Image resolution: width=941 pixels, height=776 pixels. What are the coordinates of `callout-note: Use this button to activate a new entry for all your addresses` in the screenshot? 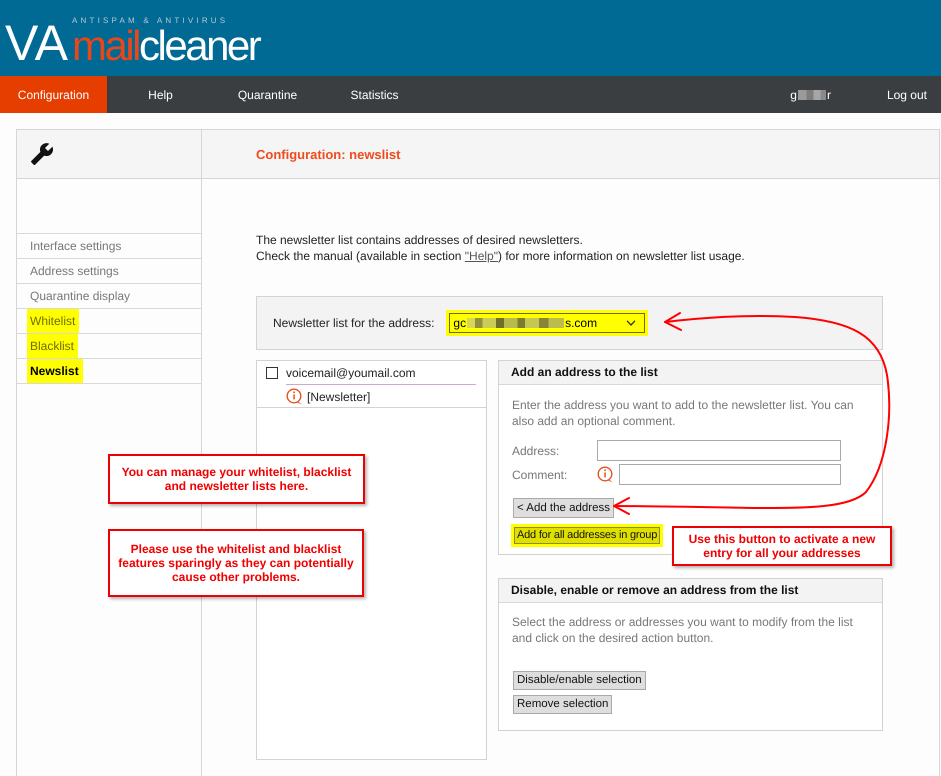 It's located at (782, 546).